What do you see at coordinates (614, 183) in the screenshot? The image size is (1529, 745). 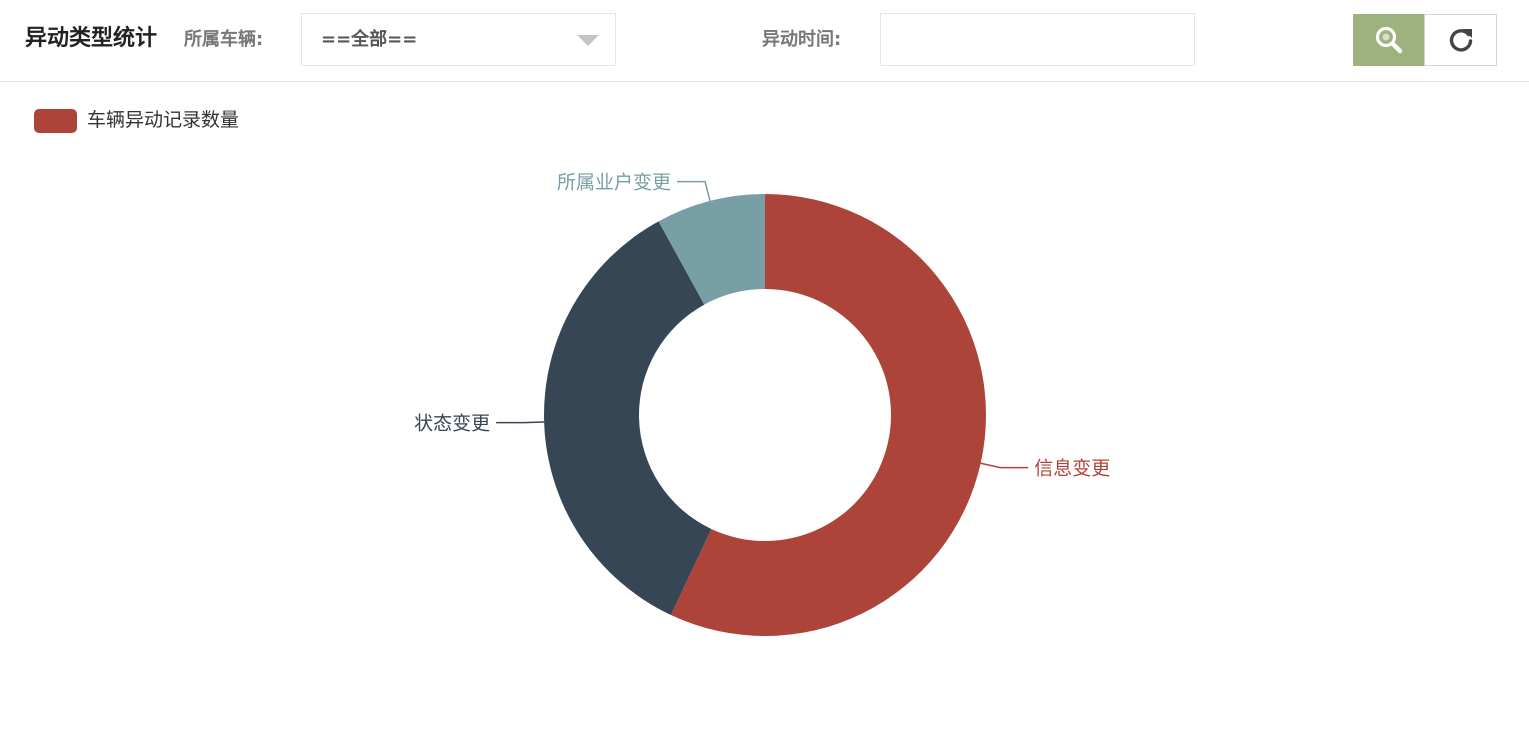 I see `slice-label: 所属业户变更` at bounding box center [614, 183].